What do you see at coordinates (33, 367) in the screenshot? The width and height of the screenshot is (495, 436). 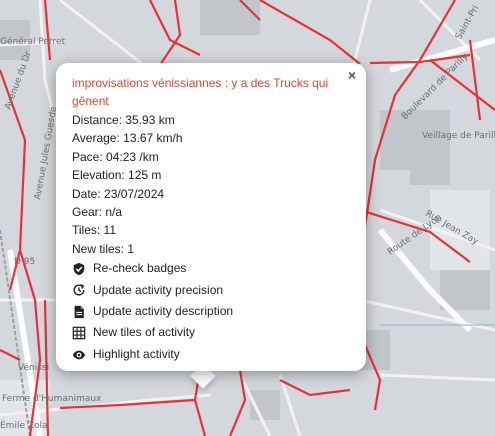 I see `map-label-venissieux: Vénissi` at bounding box center [33, 367].